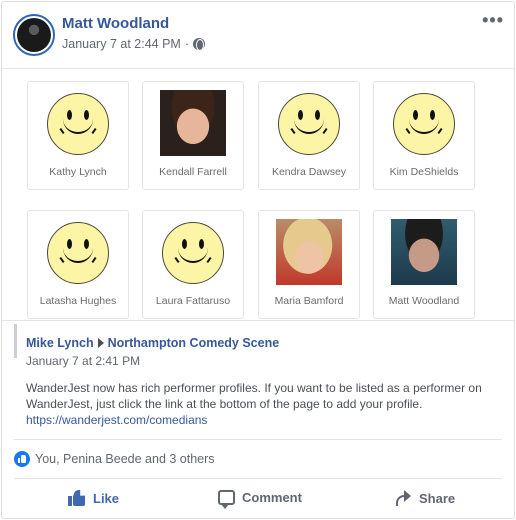  I want to click on share-label: Share, so click(437, 498).